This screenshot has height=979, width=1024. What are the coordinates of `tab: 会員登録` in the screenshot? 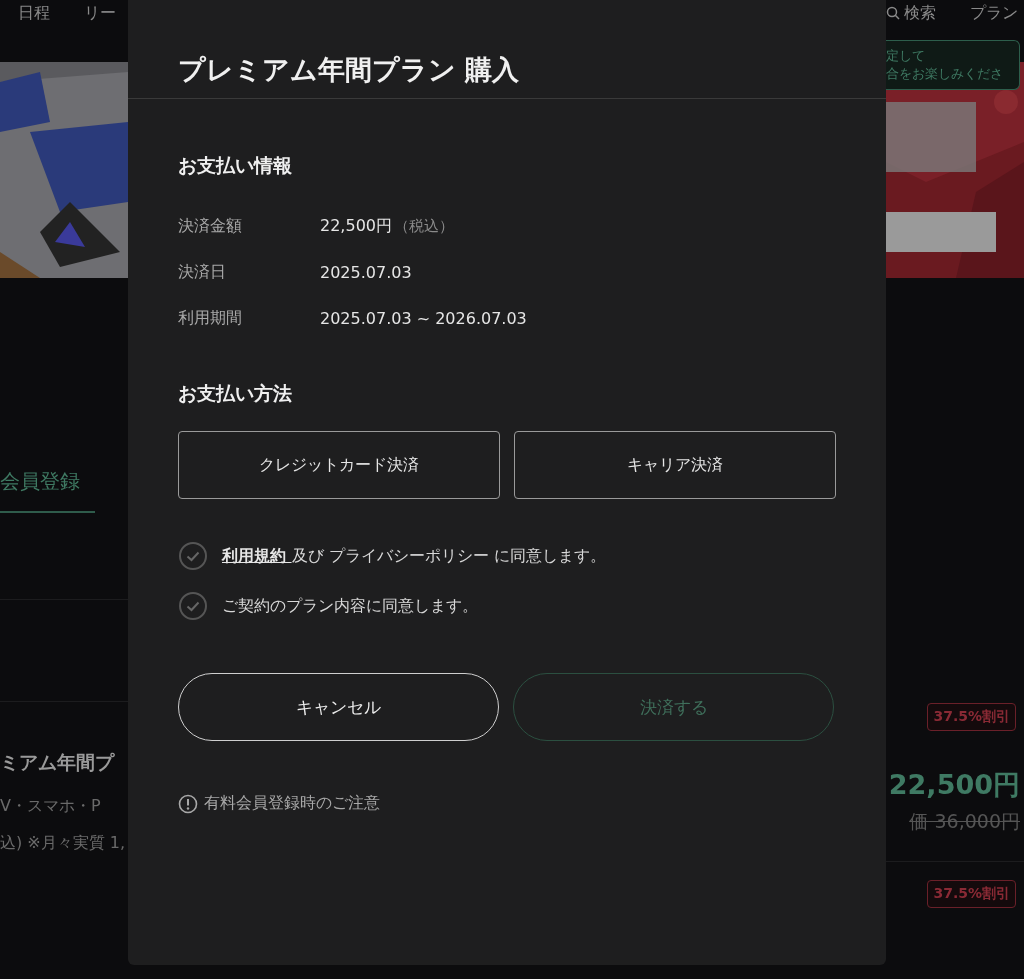 It's located at (47, 490).